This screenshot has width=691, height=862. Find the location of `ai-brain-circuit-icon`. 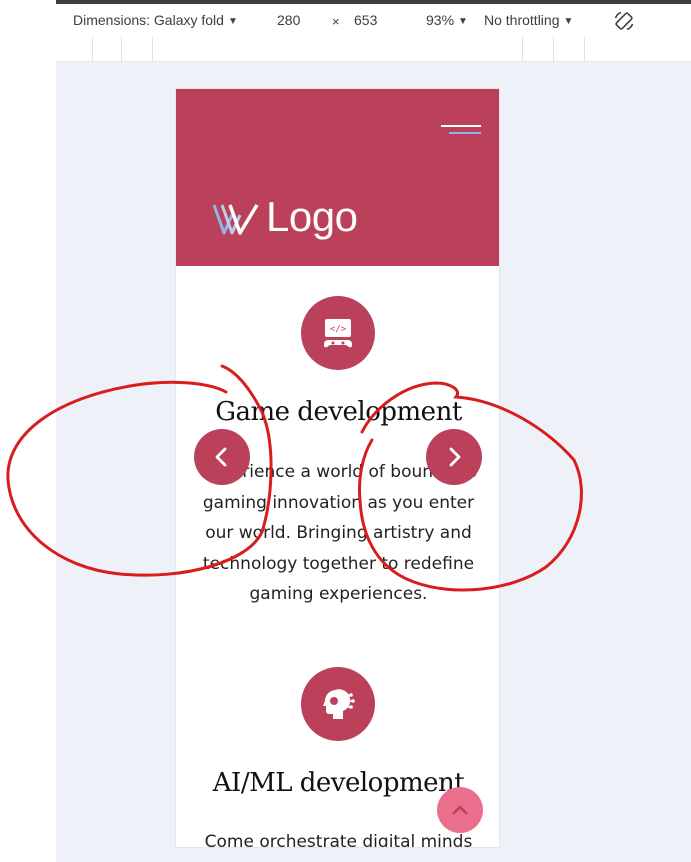

ai-brain-circuit-icon is located at coordinates (338, 704).